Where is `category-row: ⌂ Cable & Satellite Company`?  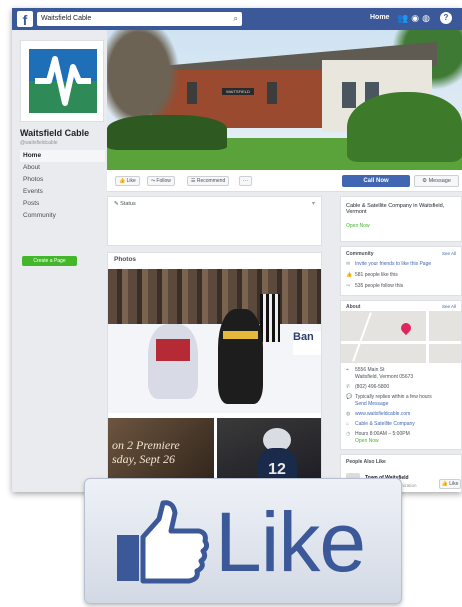
category-row: ⌂ Cable & Satellite Company is located at coordinates (380, 424).